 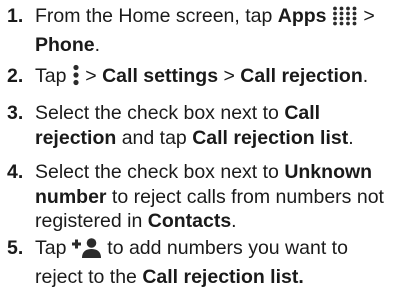 I want to click on more-options-icon, so click(x=76, y=78).